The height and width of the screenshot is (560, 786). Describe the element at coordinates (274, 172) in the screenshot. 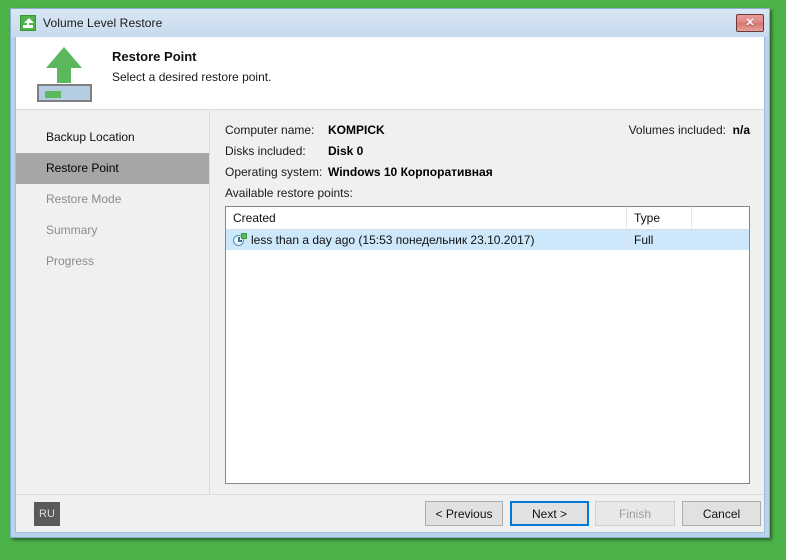

I see `operating-system-label: Operating system:` at that location.